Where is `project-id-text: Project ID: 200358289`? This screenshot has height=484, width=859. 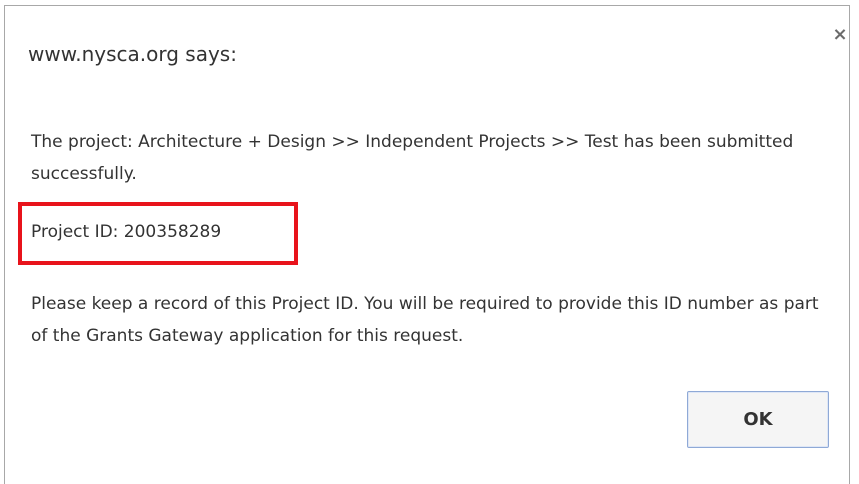
project-id-text: Project ID: 200358289 is located at coordinates (126, 232).